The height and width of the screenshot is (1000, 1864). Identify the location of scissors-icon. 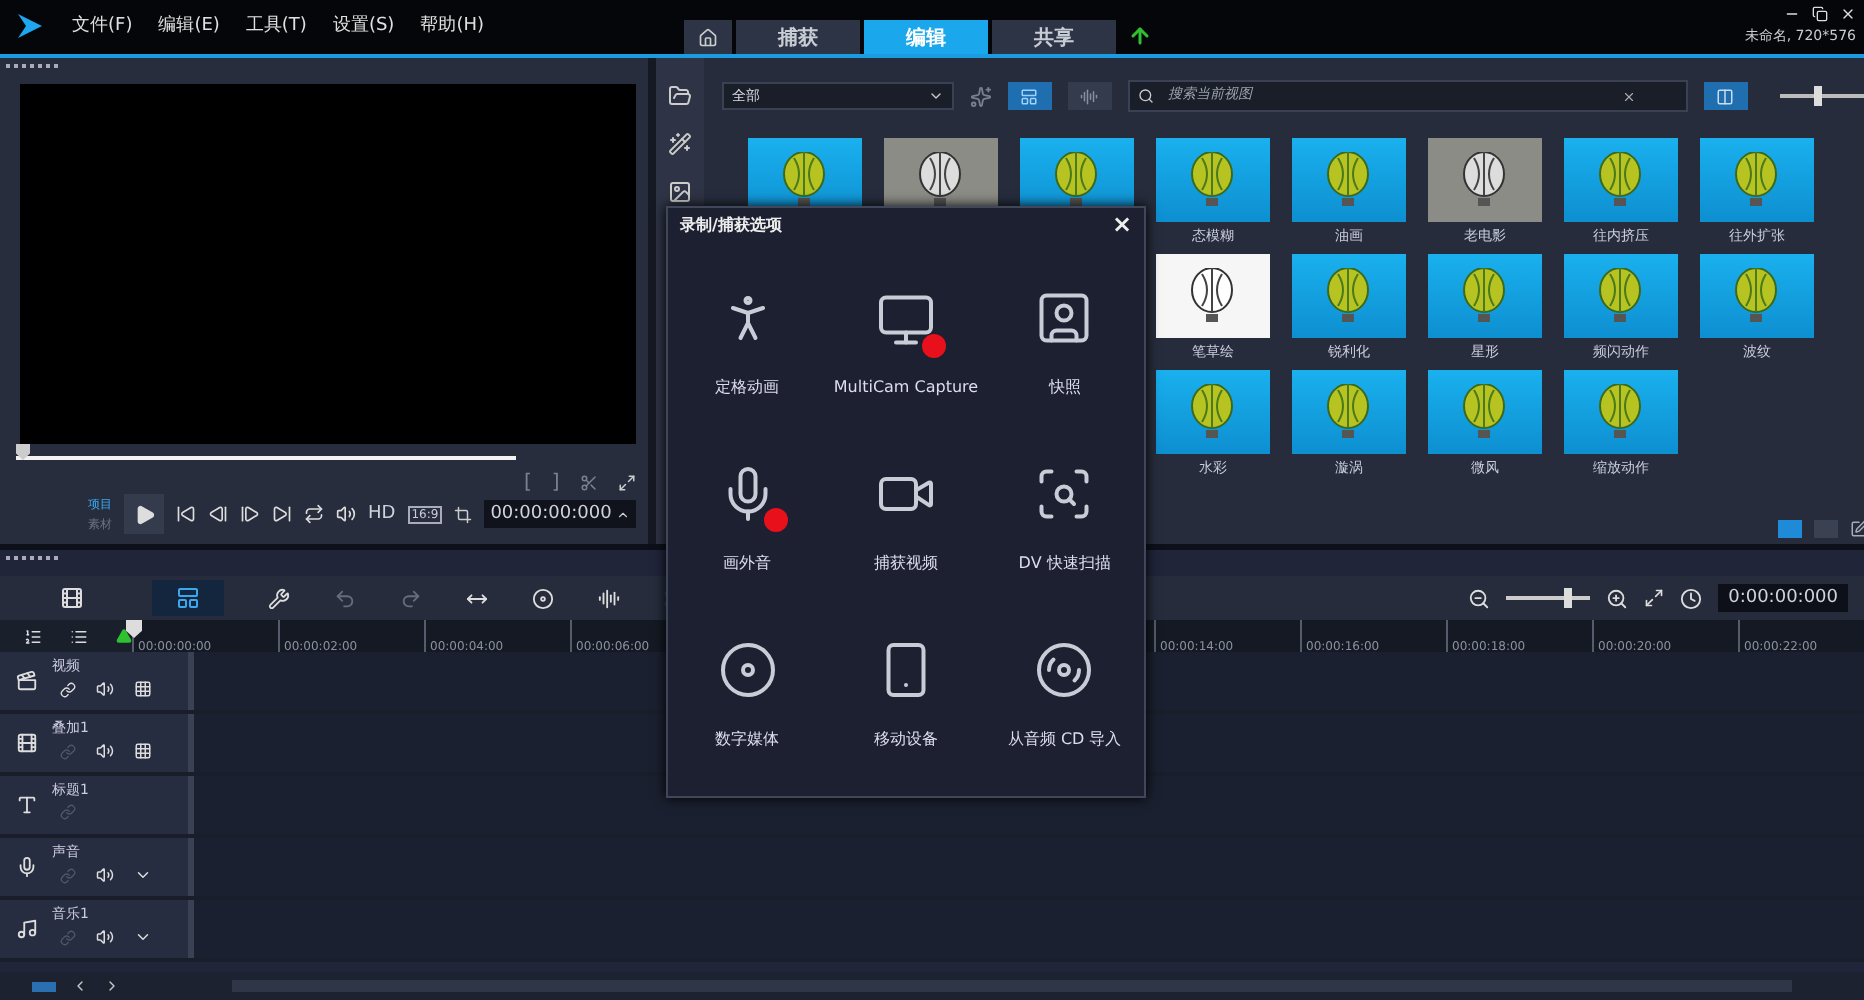
(588, 482).